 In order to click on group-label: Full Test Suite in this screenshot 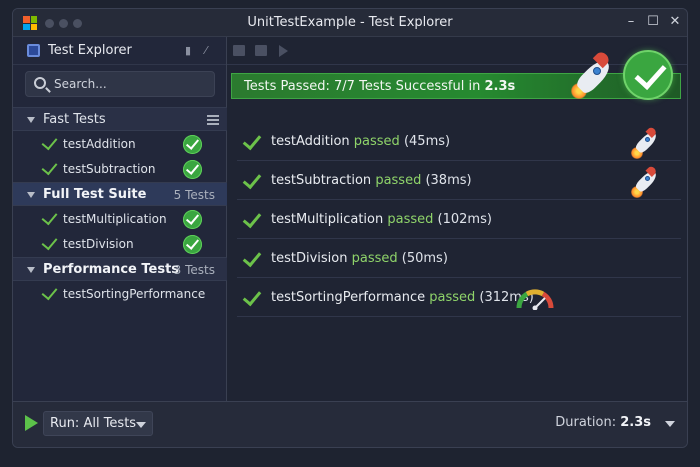, I will do `click(95, 194)`.